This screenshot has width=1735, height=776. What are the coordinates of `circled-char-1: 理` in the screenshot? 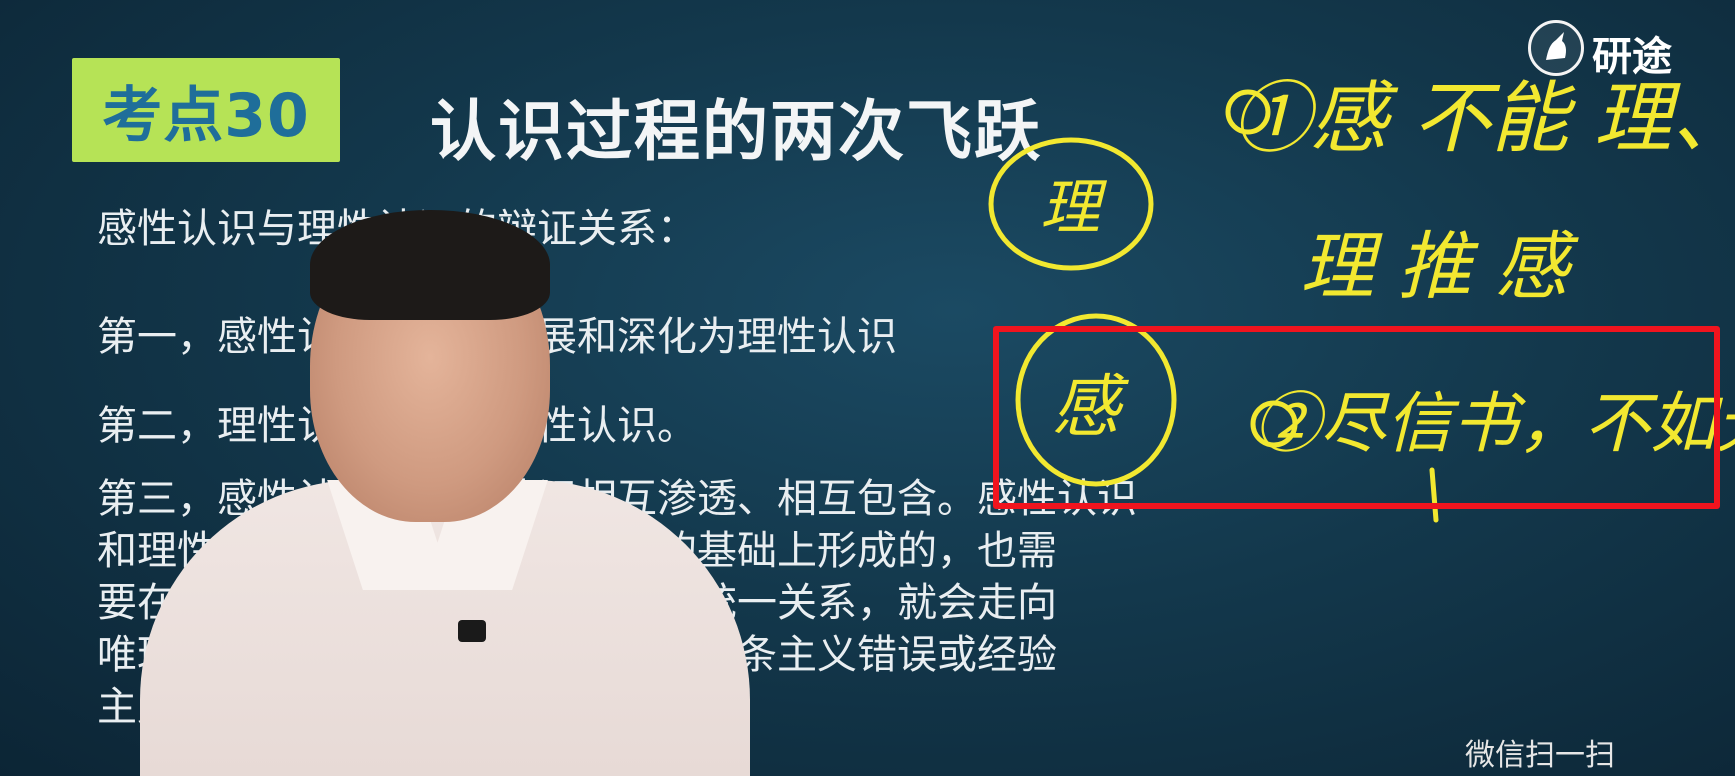 It's located at (1074, 208).